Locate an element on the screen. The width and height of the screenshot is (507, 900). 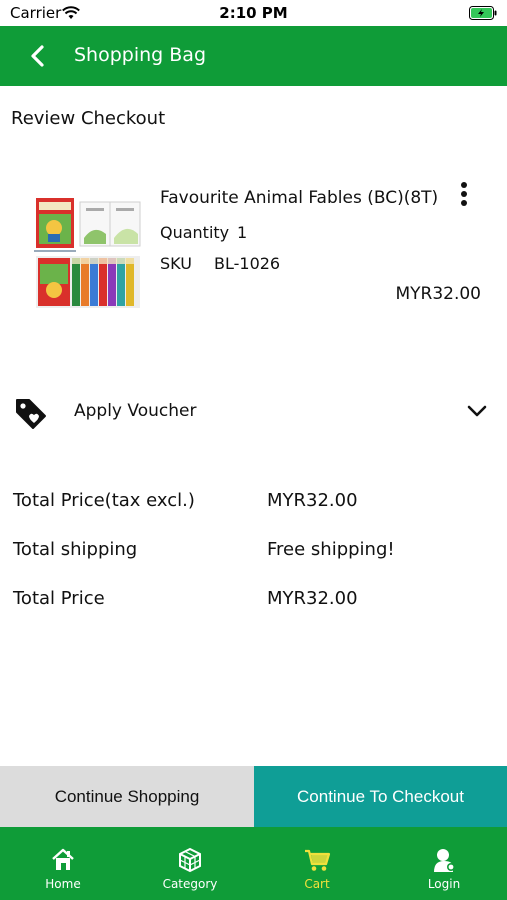
home-icon is located at coordinates (63, 862).